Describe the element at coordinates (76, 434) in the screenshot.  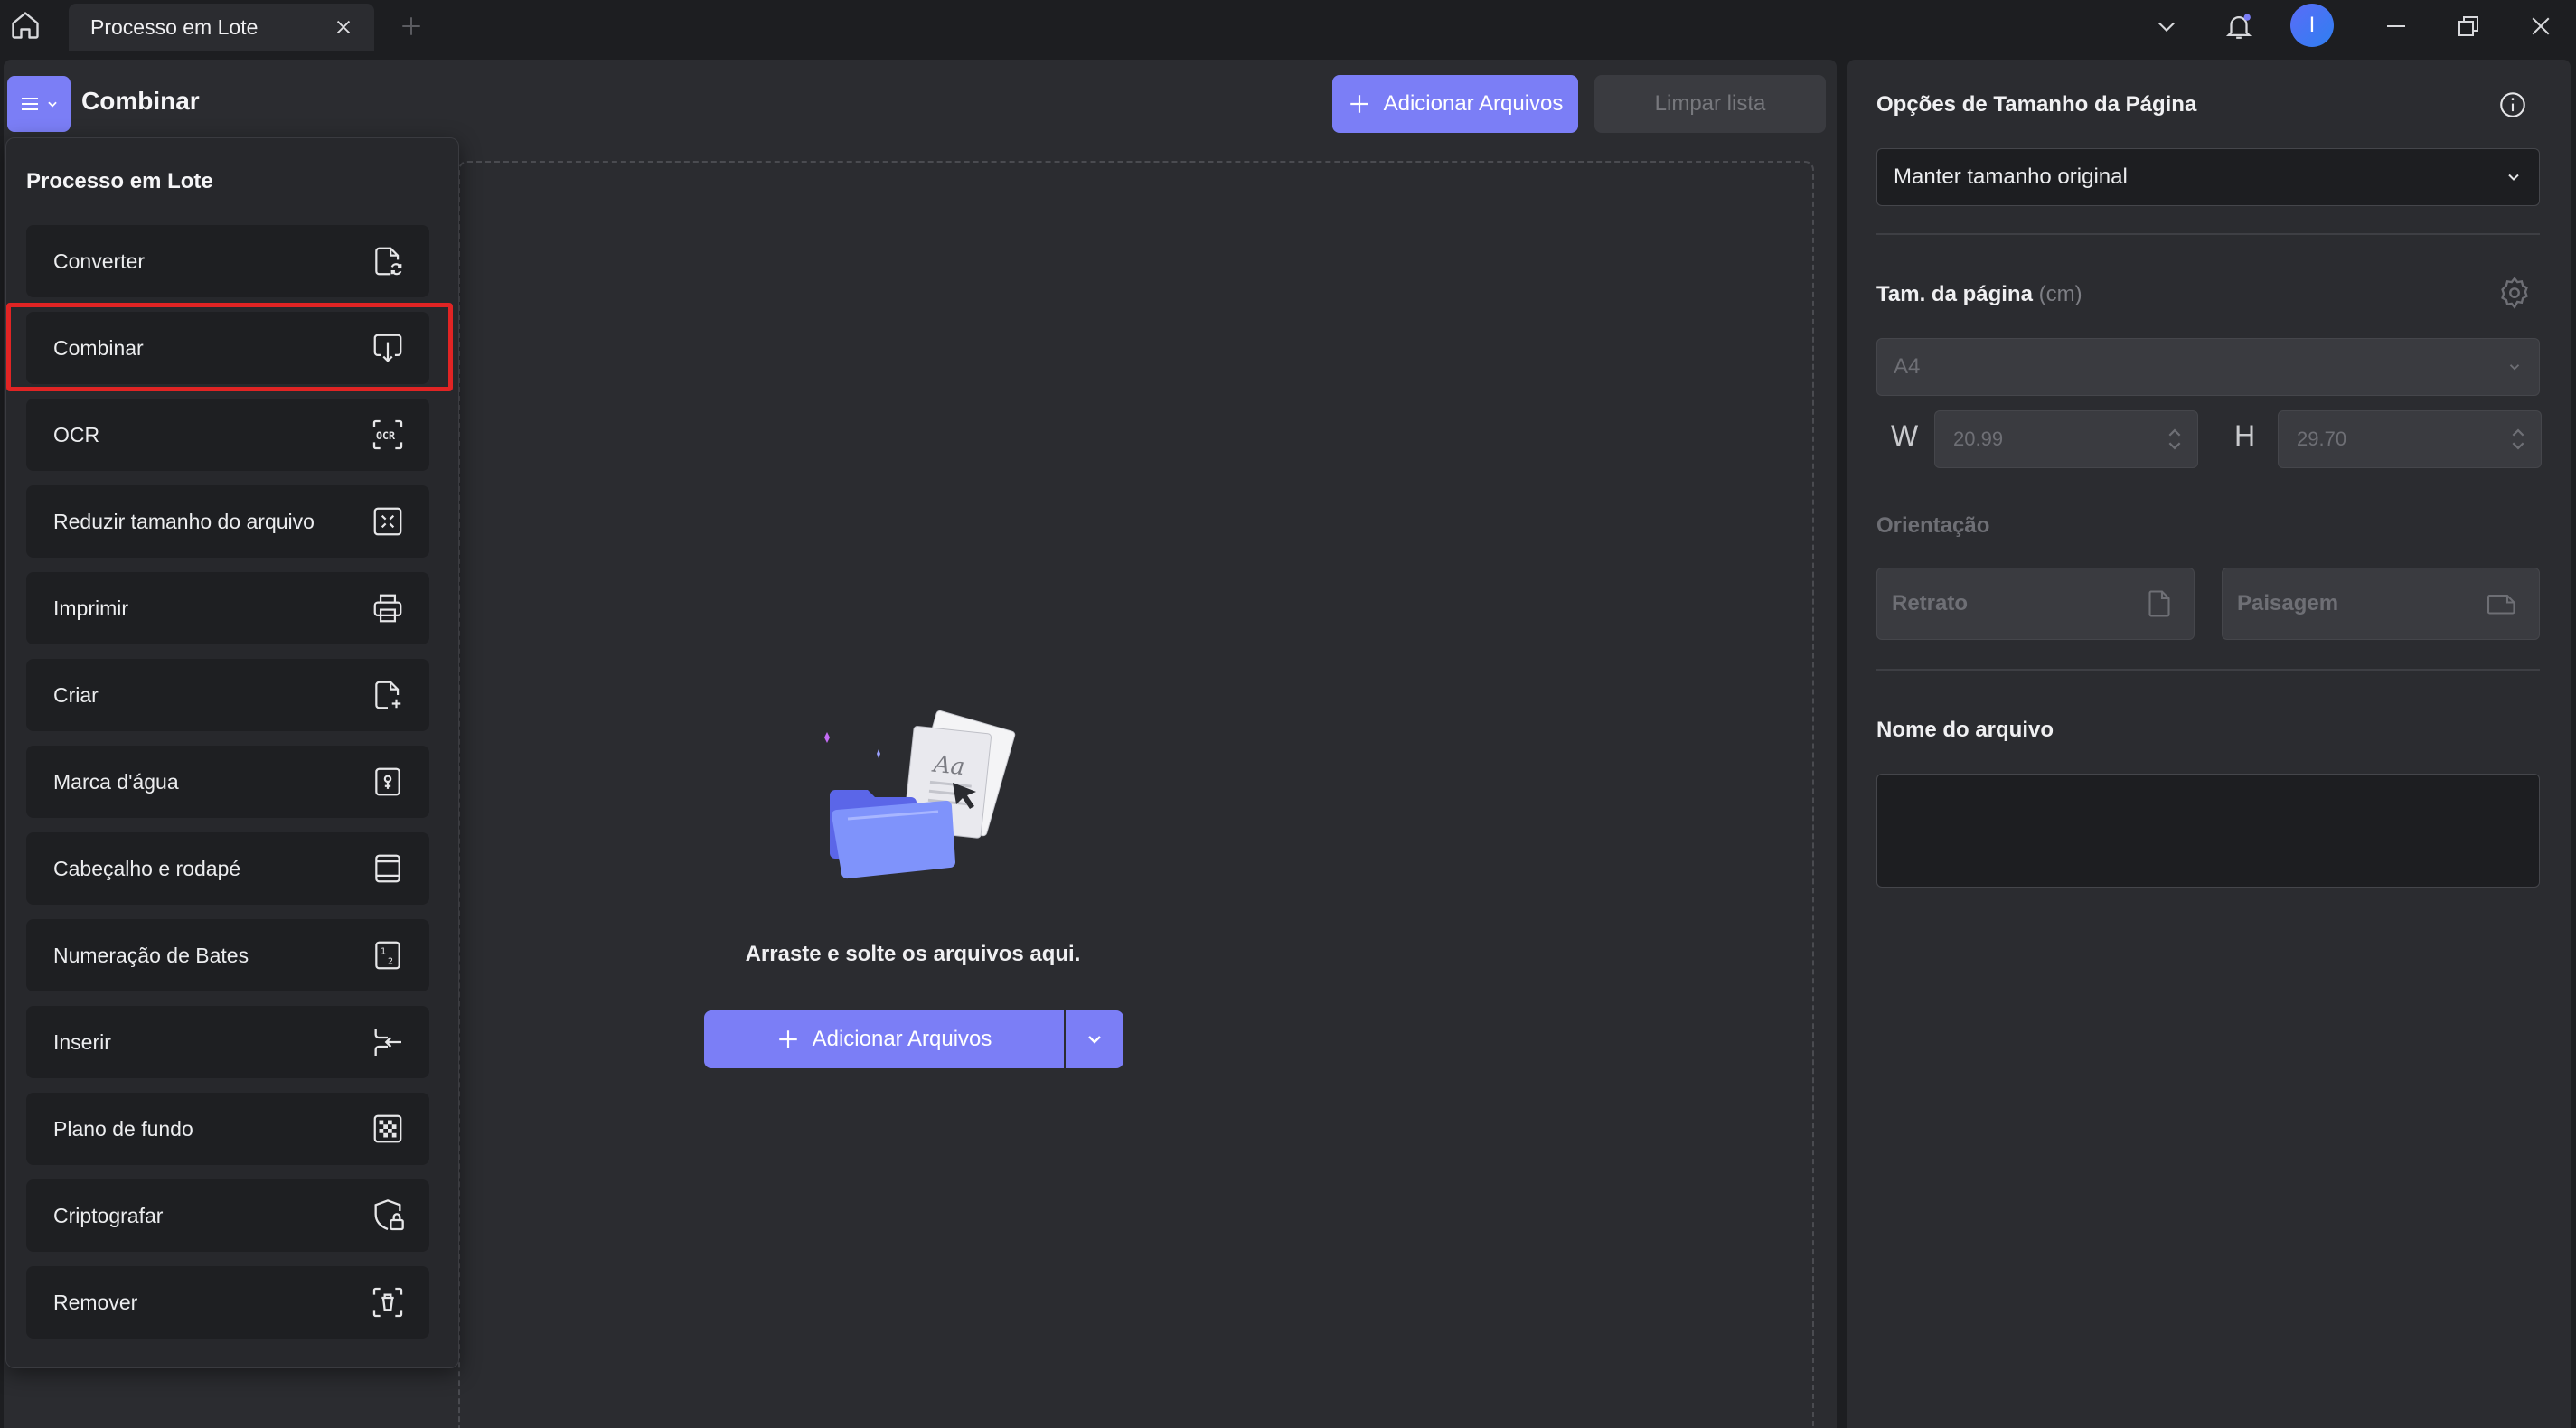
I see `menu-item-label: OCR` at that location.